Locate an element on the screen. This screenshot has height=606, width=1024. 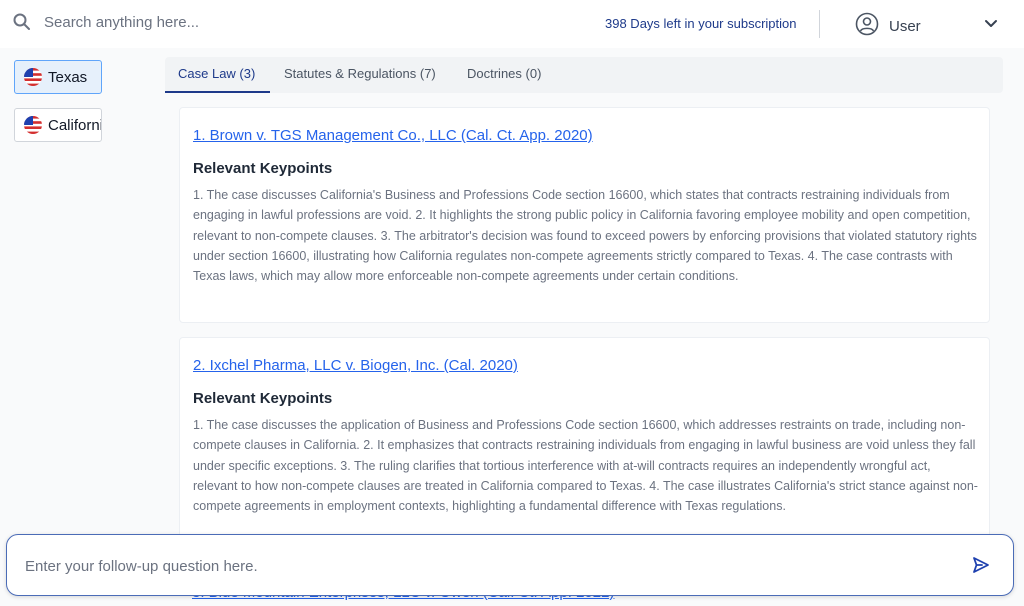
user-menu: User is located at coordinates (888, 26).